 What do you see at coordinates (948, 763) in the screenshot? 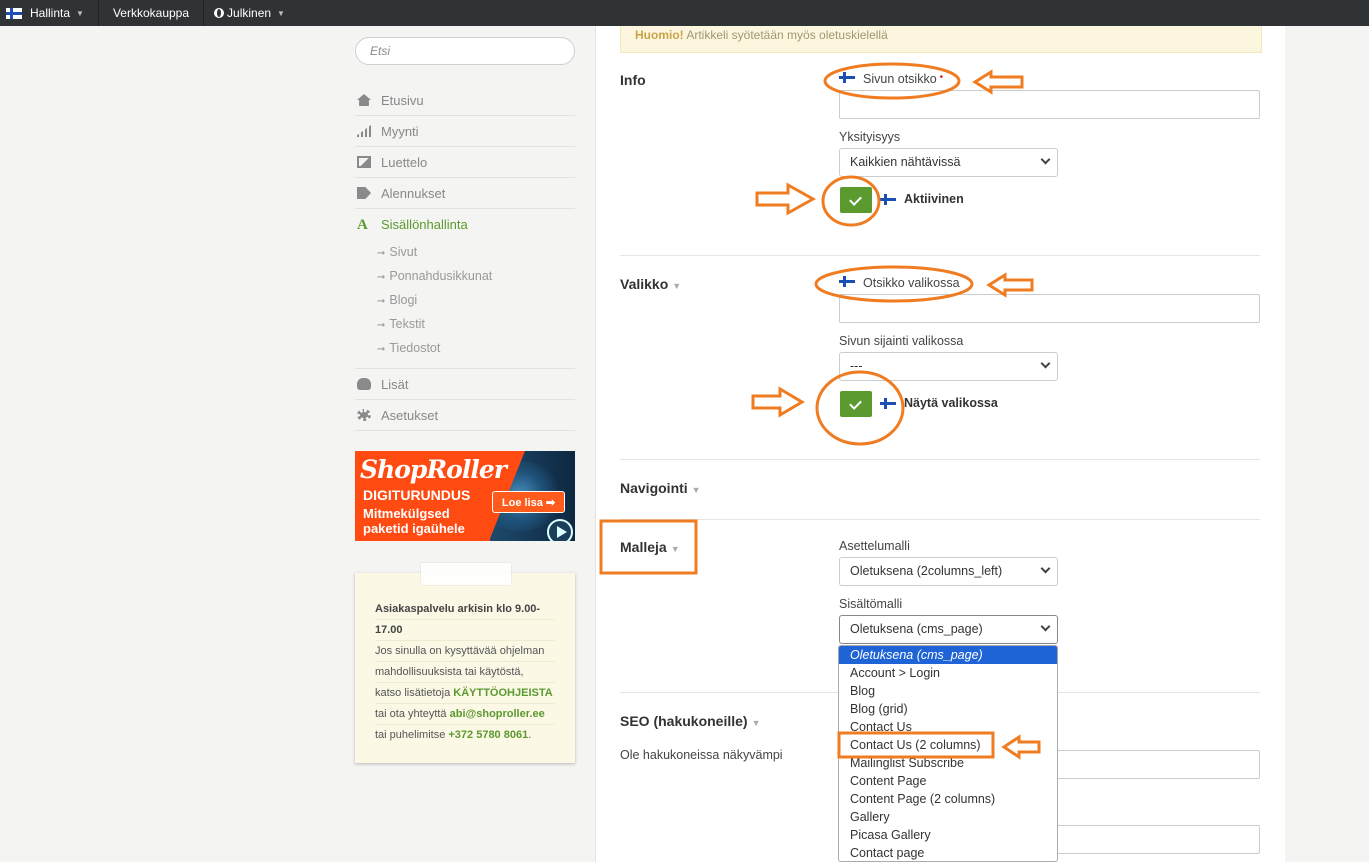
I see `dropdown-option: Mailinglist Subscribe` at bounding box center [948, 763].